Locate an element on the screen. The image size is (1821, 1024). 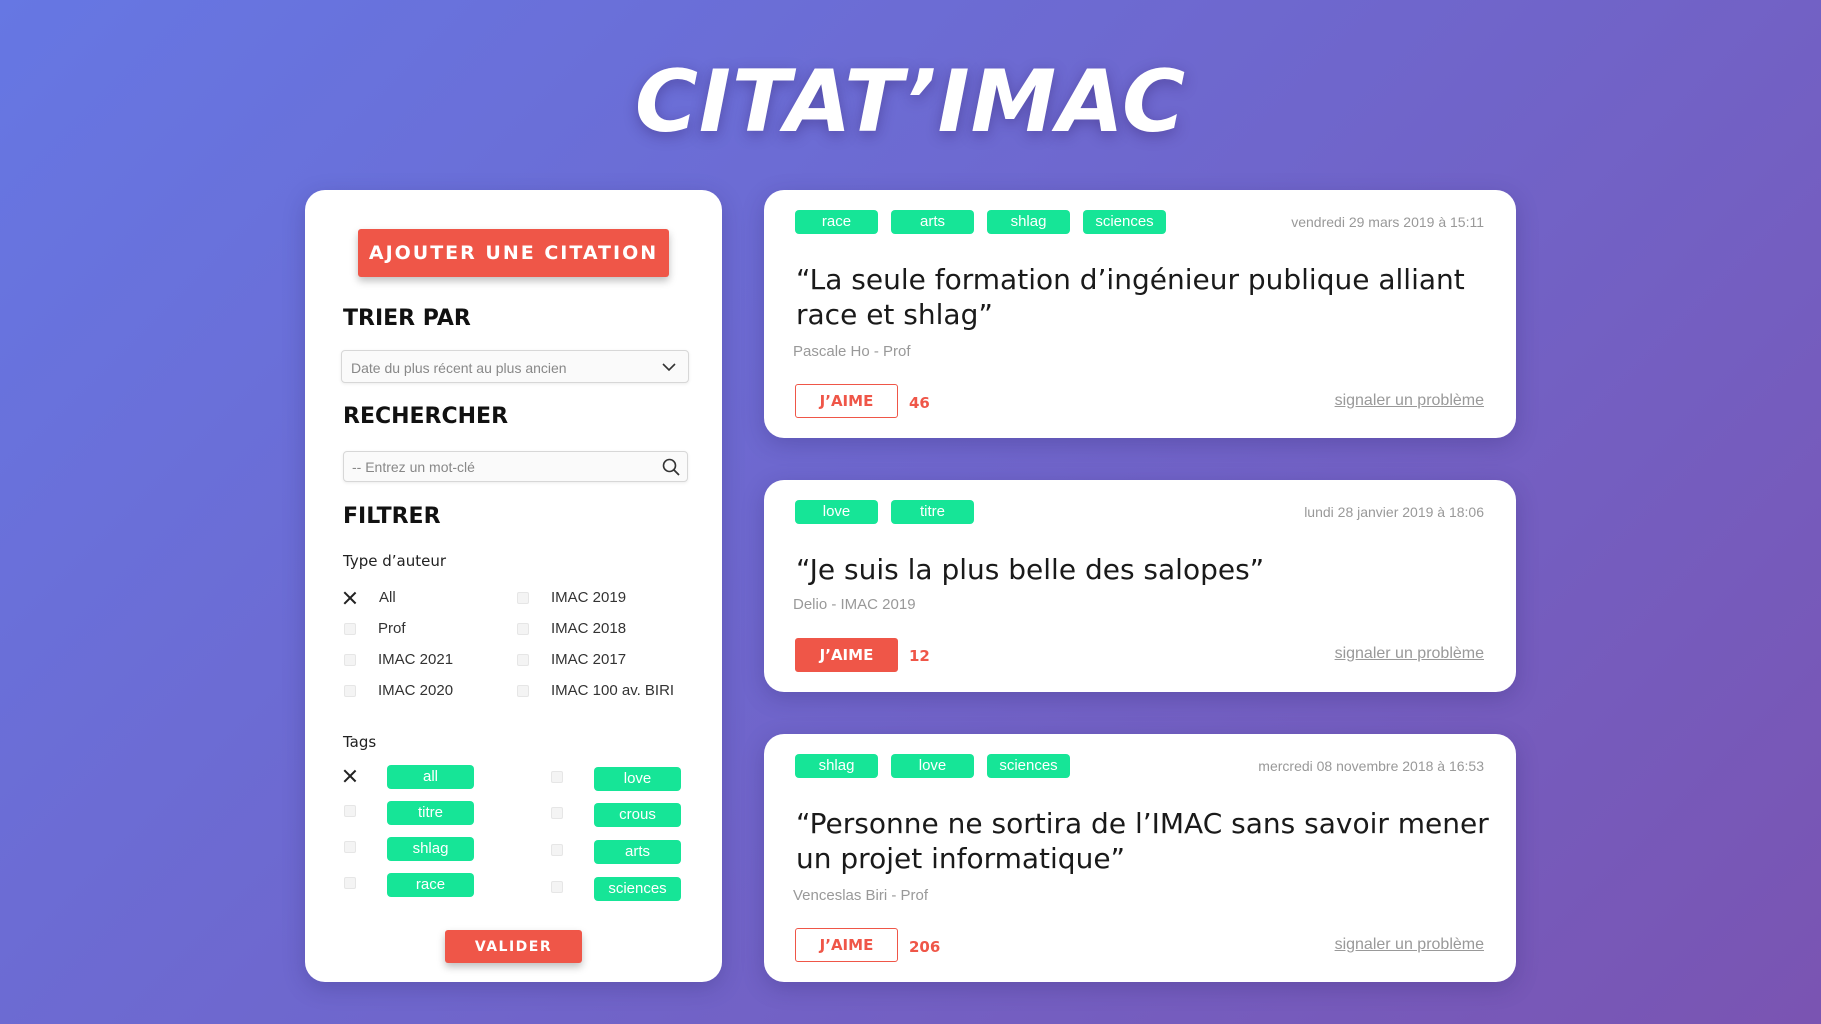
like-count: 46 is located at coordinates (919, 403).